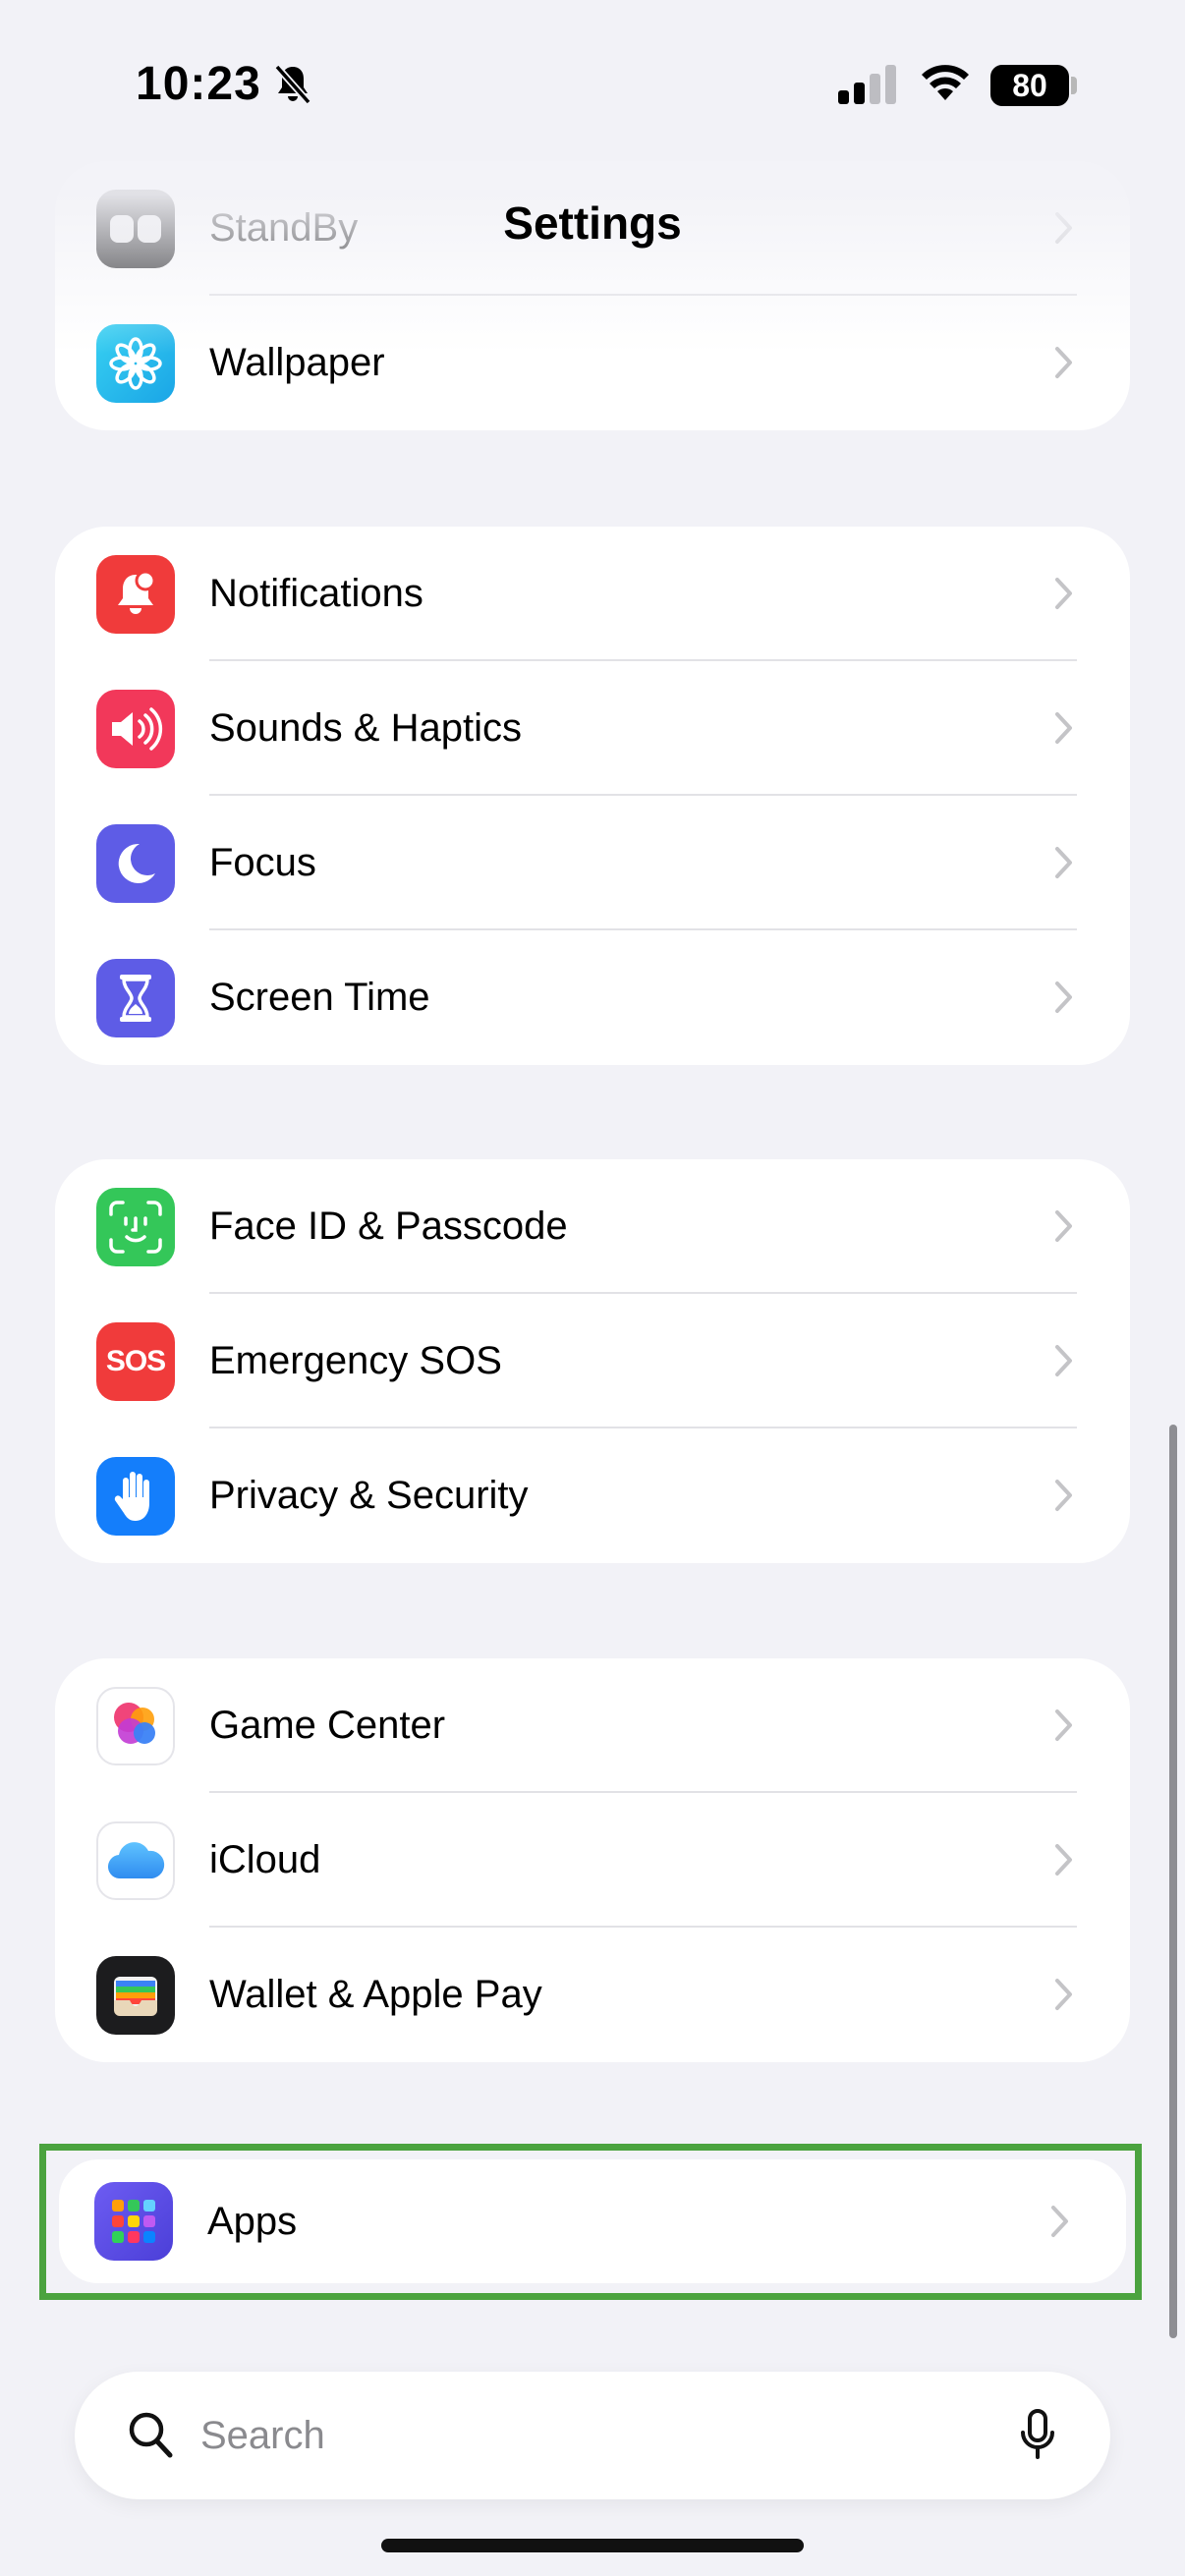  Describe the element at coordinates (320, 997) in the screenshot. I see `settings-item-label: Screen Time` at that location.